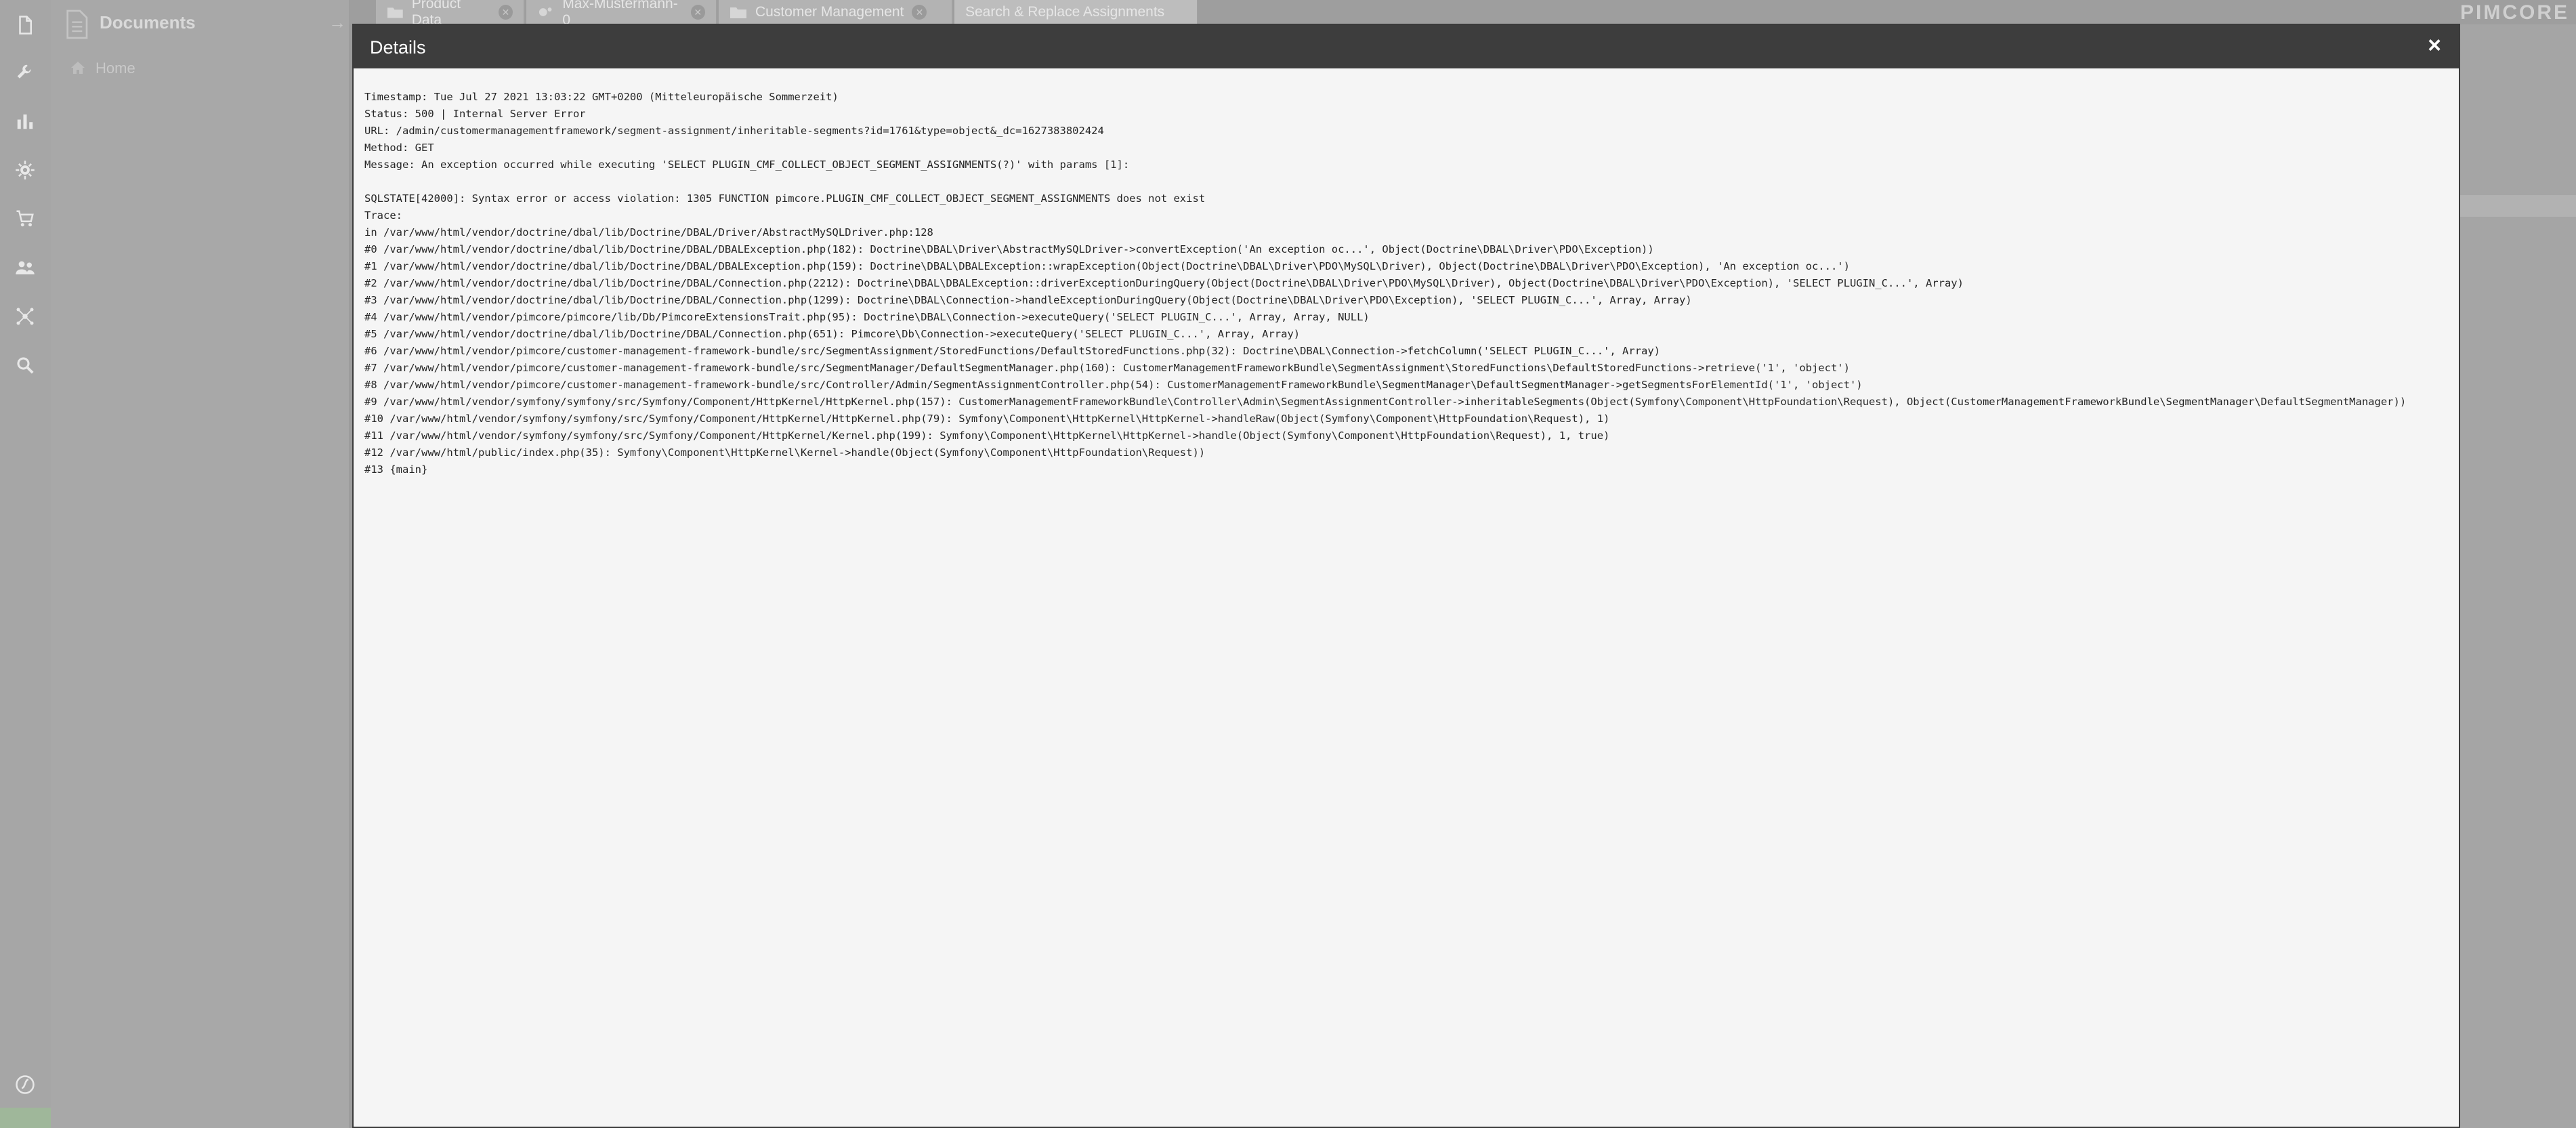 This screenshot has width=2576, height=1128. What do you see at coordinates (25, 267) in the screenshot?
I see `users-icon` at bounding box center [25, 267].